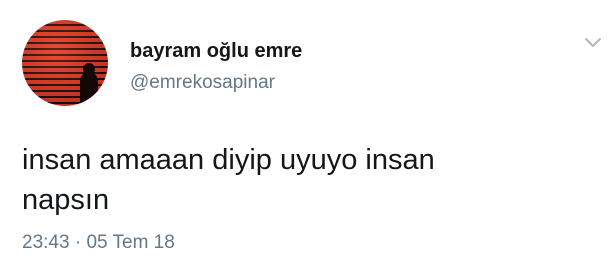 The height and width of the screenshot is (280, 616). What do you see at coordinates (66, 200) in the screenshot?
I see `tweet-text-line: napsın` at bounding box center [66, 200].